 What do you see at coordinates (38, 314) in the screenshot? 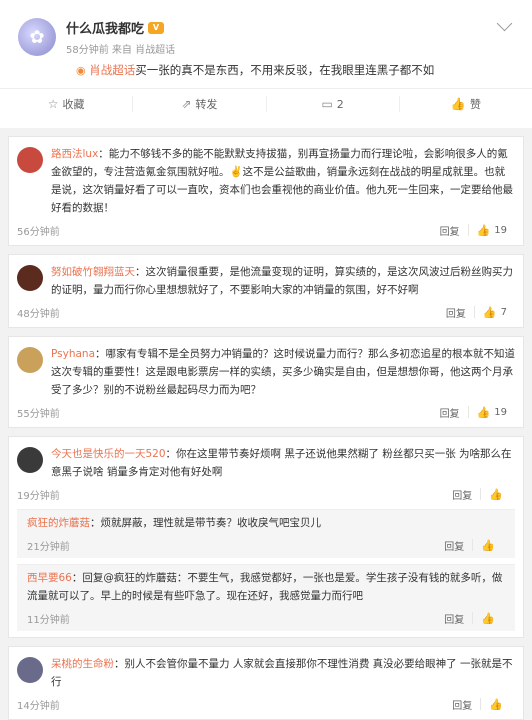
I see `comment-time: 48分钟前` at bounding box center [38, 314].